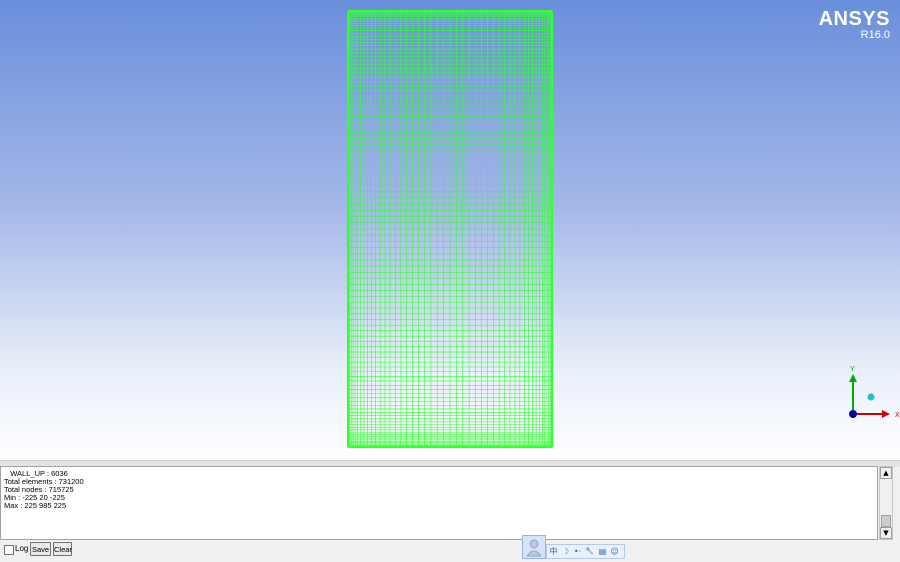 This screenshot has width=900, height=562. Describe the element at coordinates (886, 503) in the screenshot. I see `console-scrollbar: ▲ ▼` at that location.